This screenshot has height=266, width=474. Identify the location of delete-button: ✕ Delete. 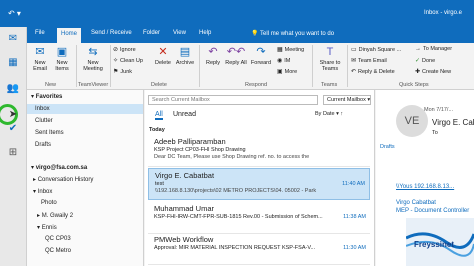
(163, 56).